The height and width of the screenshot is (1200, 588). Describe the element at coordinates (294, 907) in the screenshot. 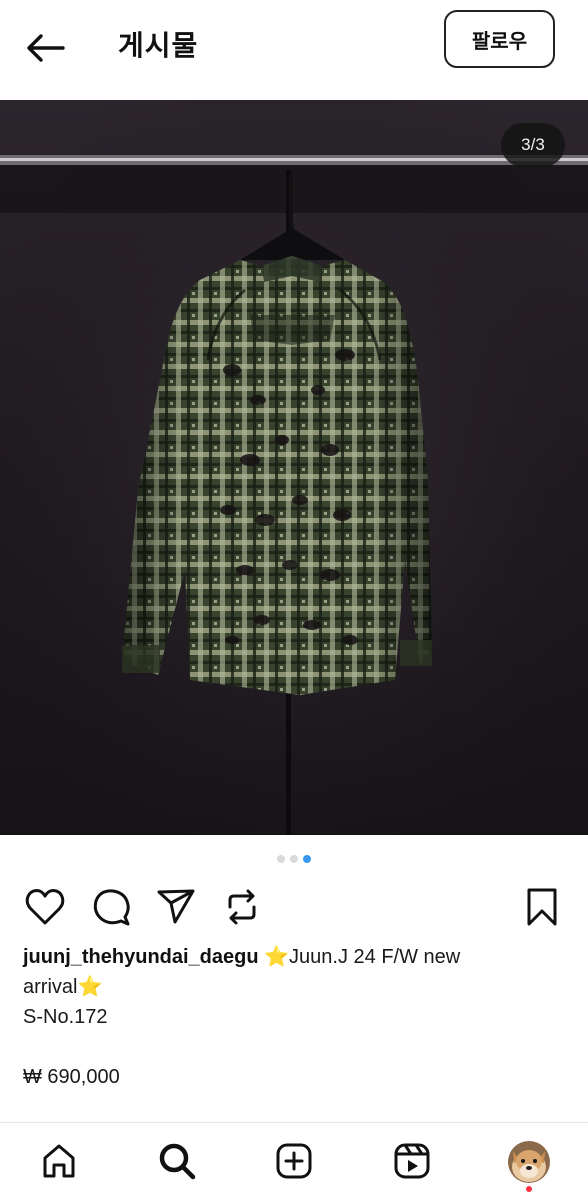

I see `action-bar` at that location.